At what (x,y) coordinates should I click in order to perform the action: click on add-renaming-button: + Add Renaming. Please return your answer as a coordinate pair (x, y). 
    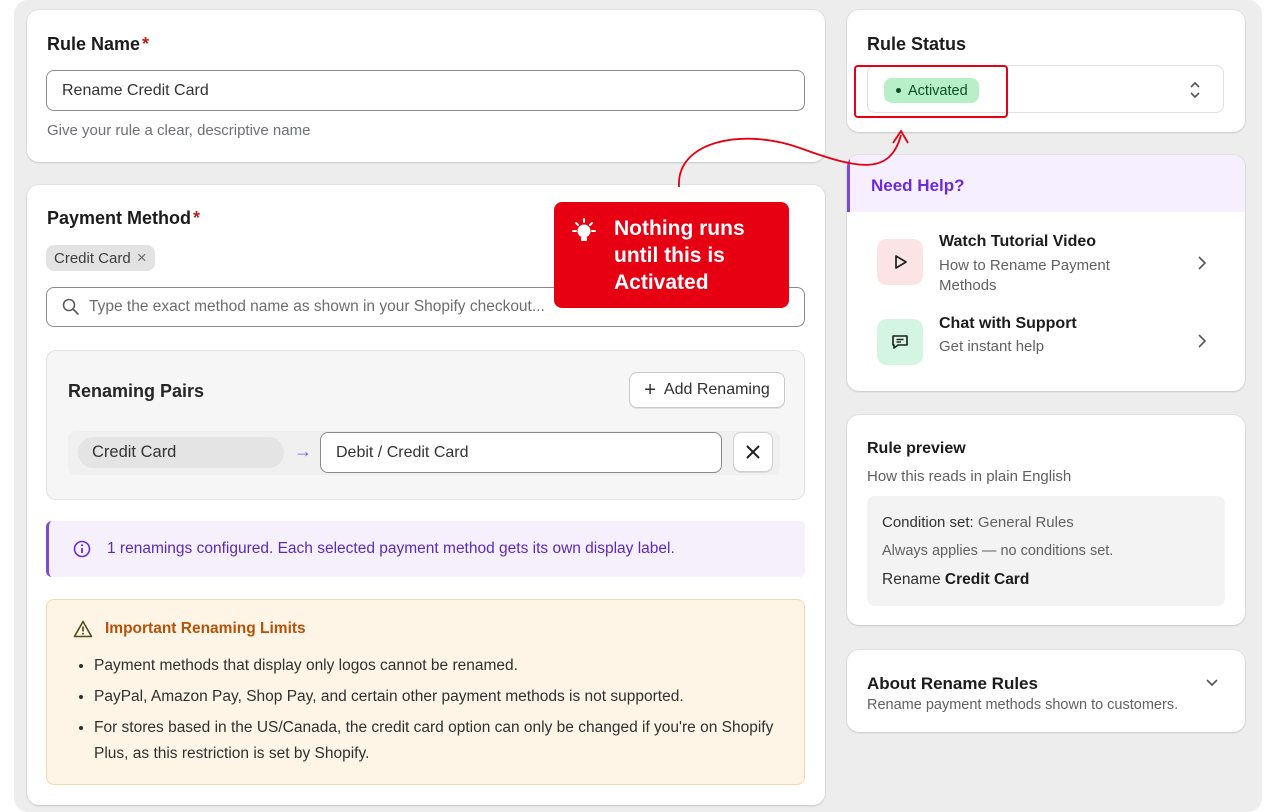
    Looking at the image, I should click on (707, 390).